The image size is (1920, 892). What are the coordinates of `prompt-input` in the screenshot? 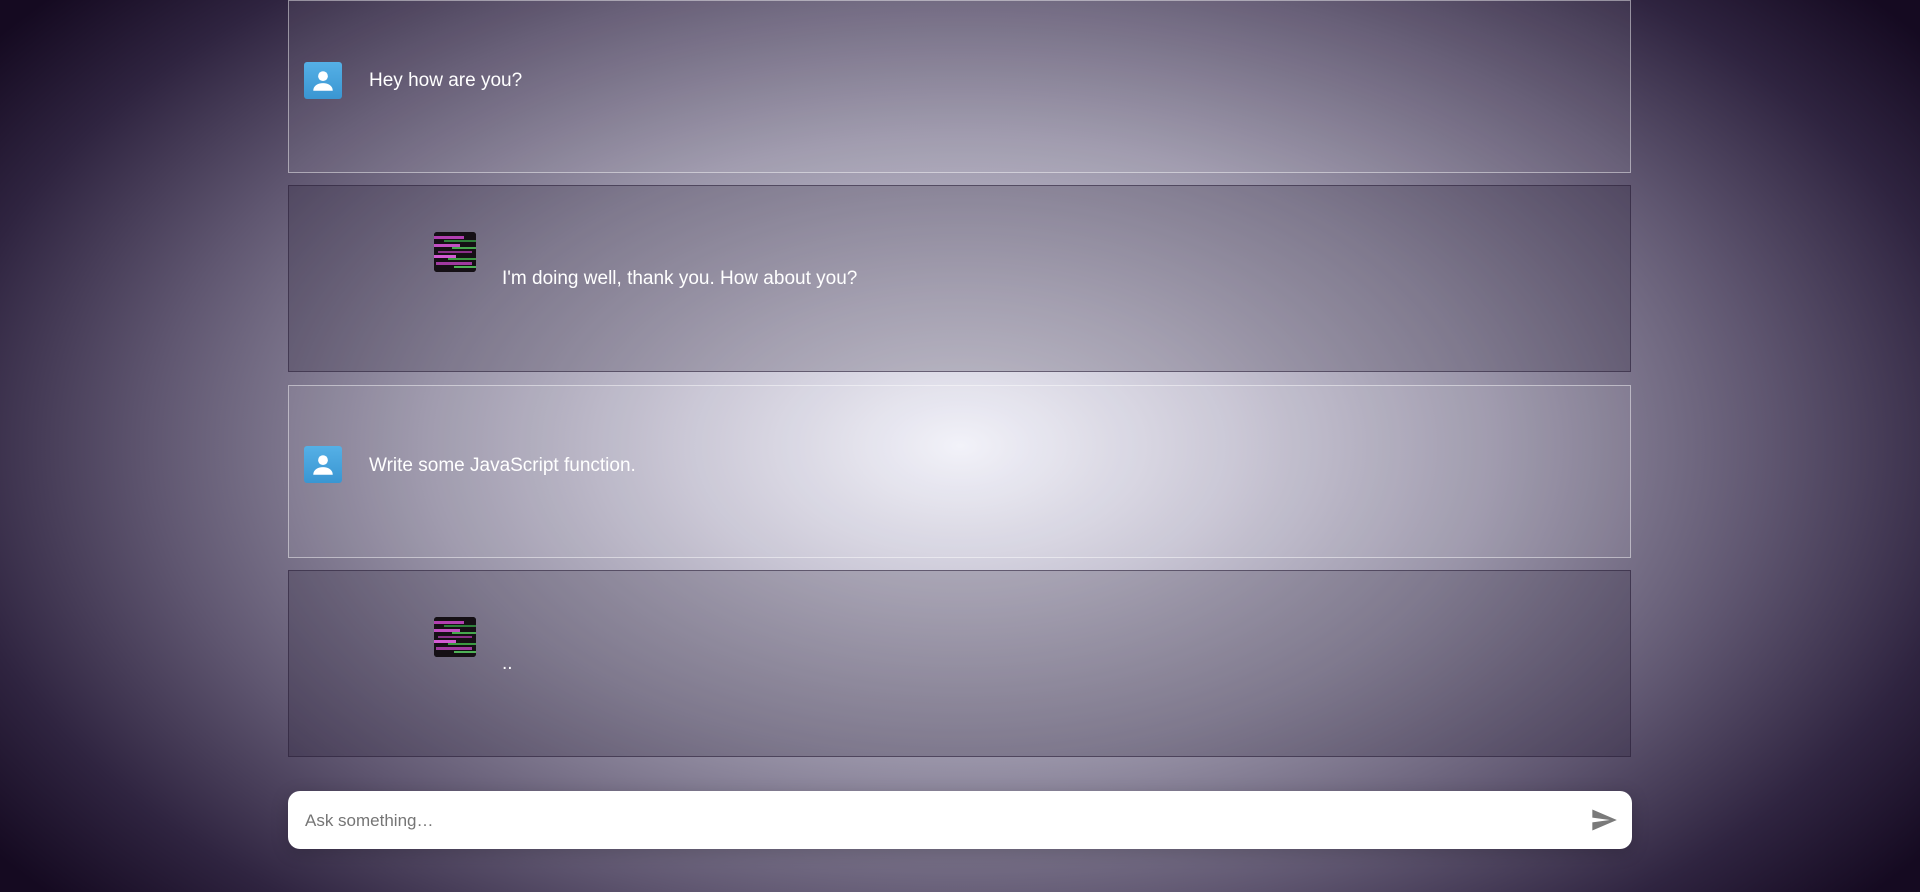 It's located at (935, 821).